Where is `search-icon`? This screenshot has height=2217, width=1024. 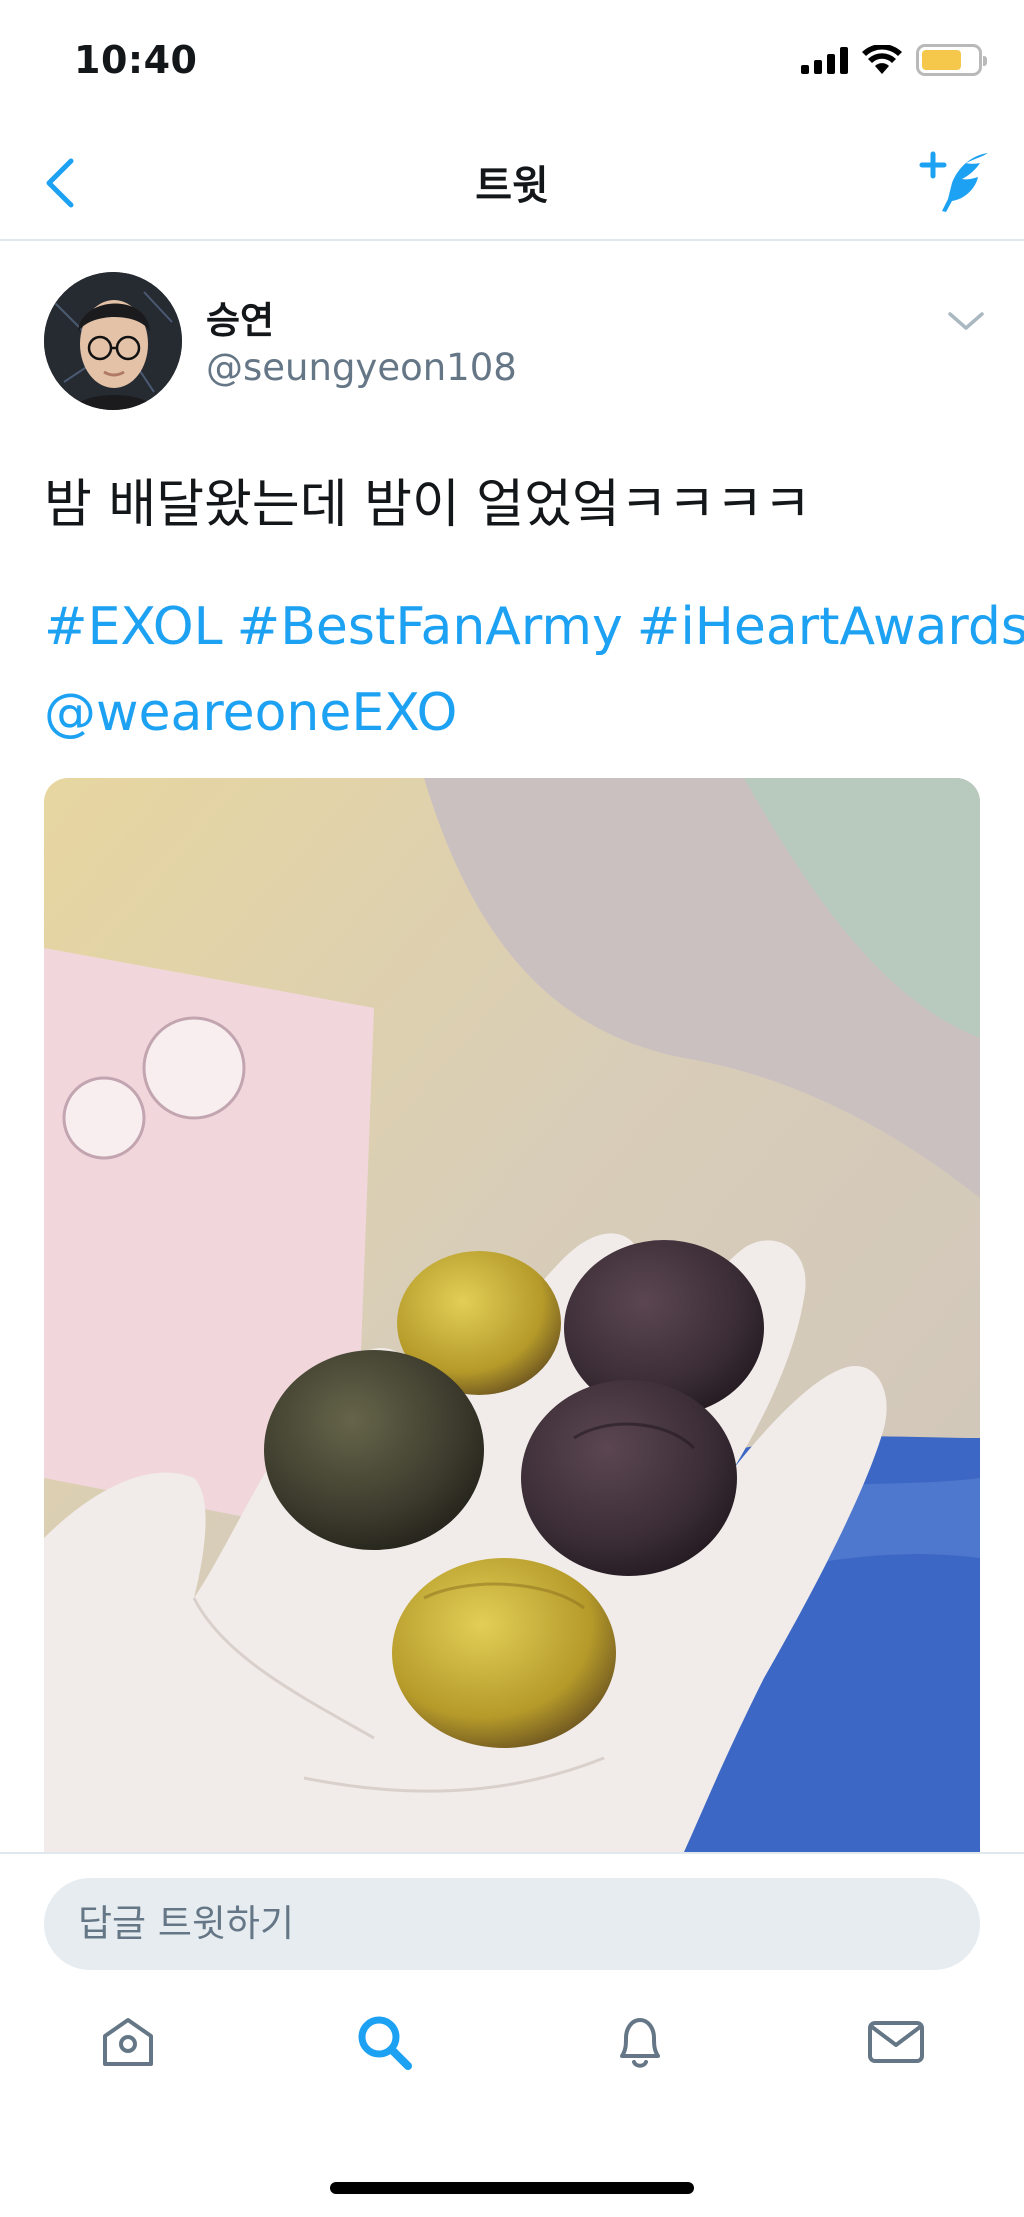
search-icon is located at coordinates (385, 2043).